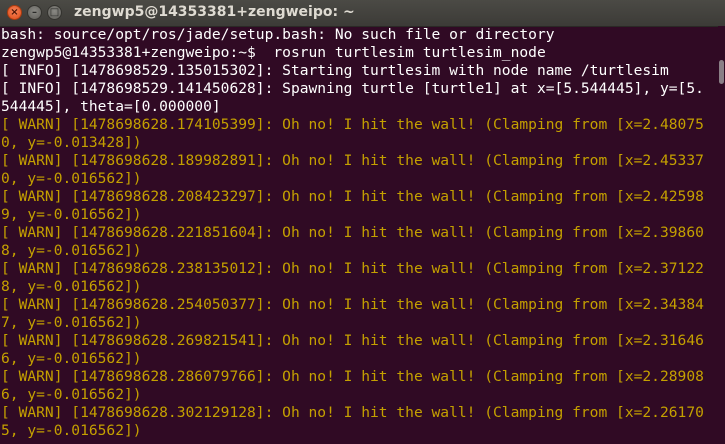 Image resolution: width=725 pixels, height=444 pixels. I want to click on terminal-line-warn: 5, y=-0.016562]), so click(71, 430).